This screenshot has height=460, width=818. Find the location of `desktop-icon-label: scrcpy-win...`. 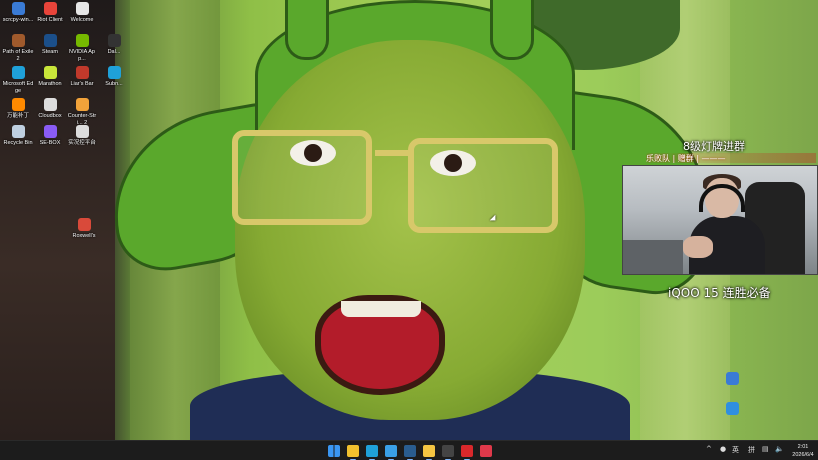

desktop-icon-label: scrcpy-win... is located at coordinates (18, 20).